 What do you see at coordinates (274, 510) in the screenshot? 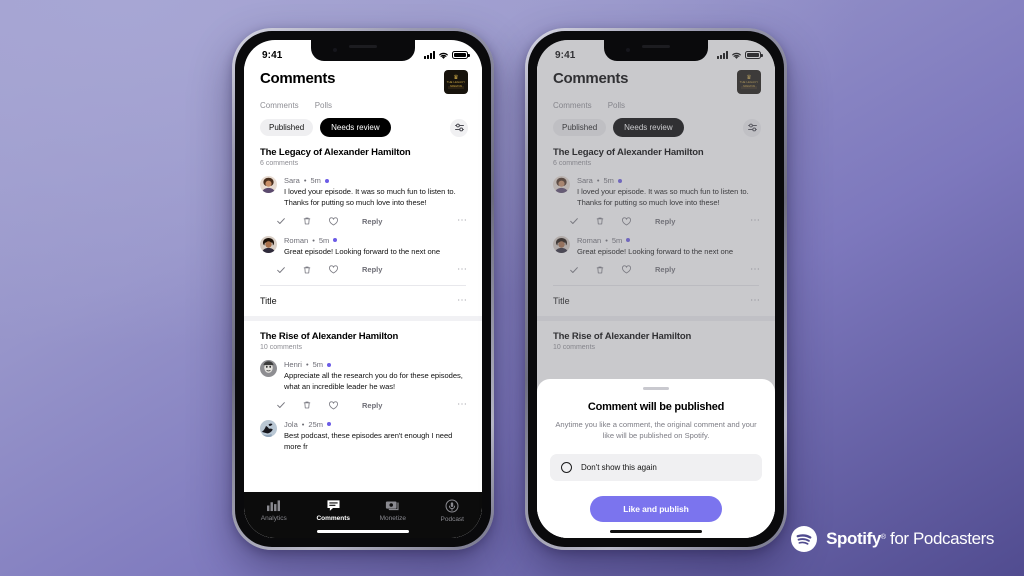
I see `tab-analytics: Analytics` at bounding box center [274, 510].